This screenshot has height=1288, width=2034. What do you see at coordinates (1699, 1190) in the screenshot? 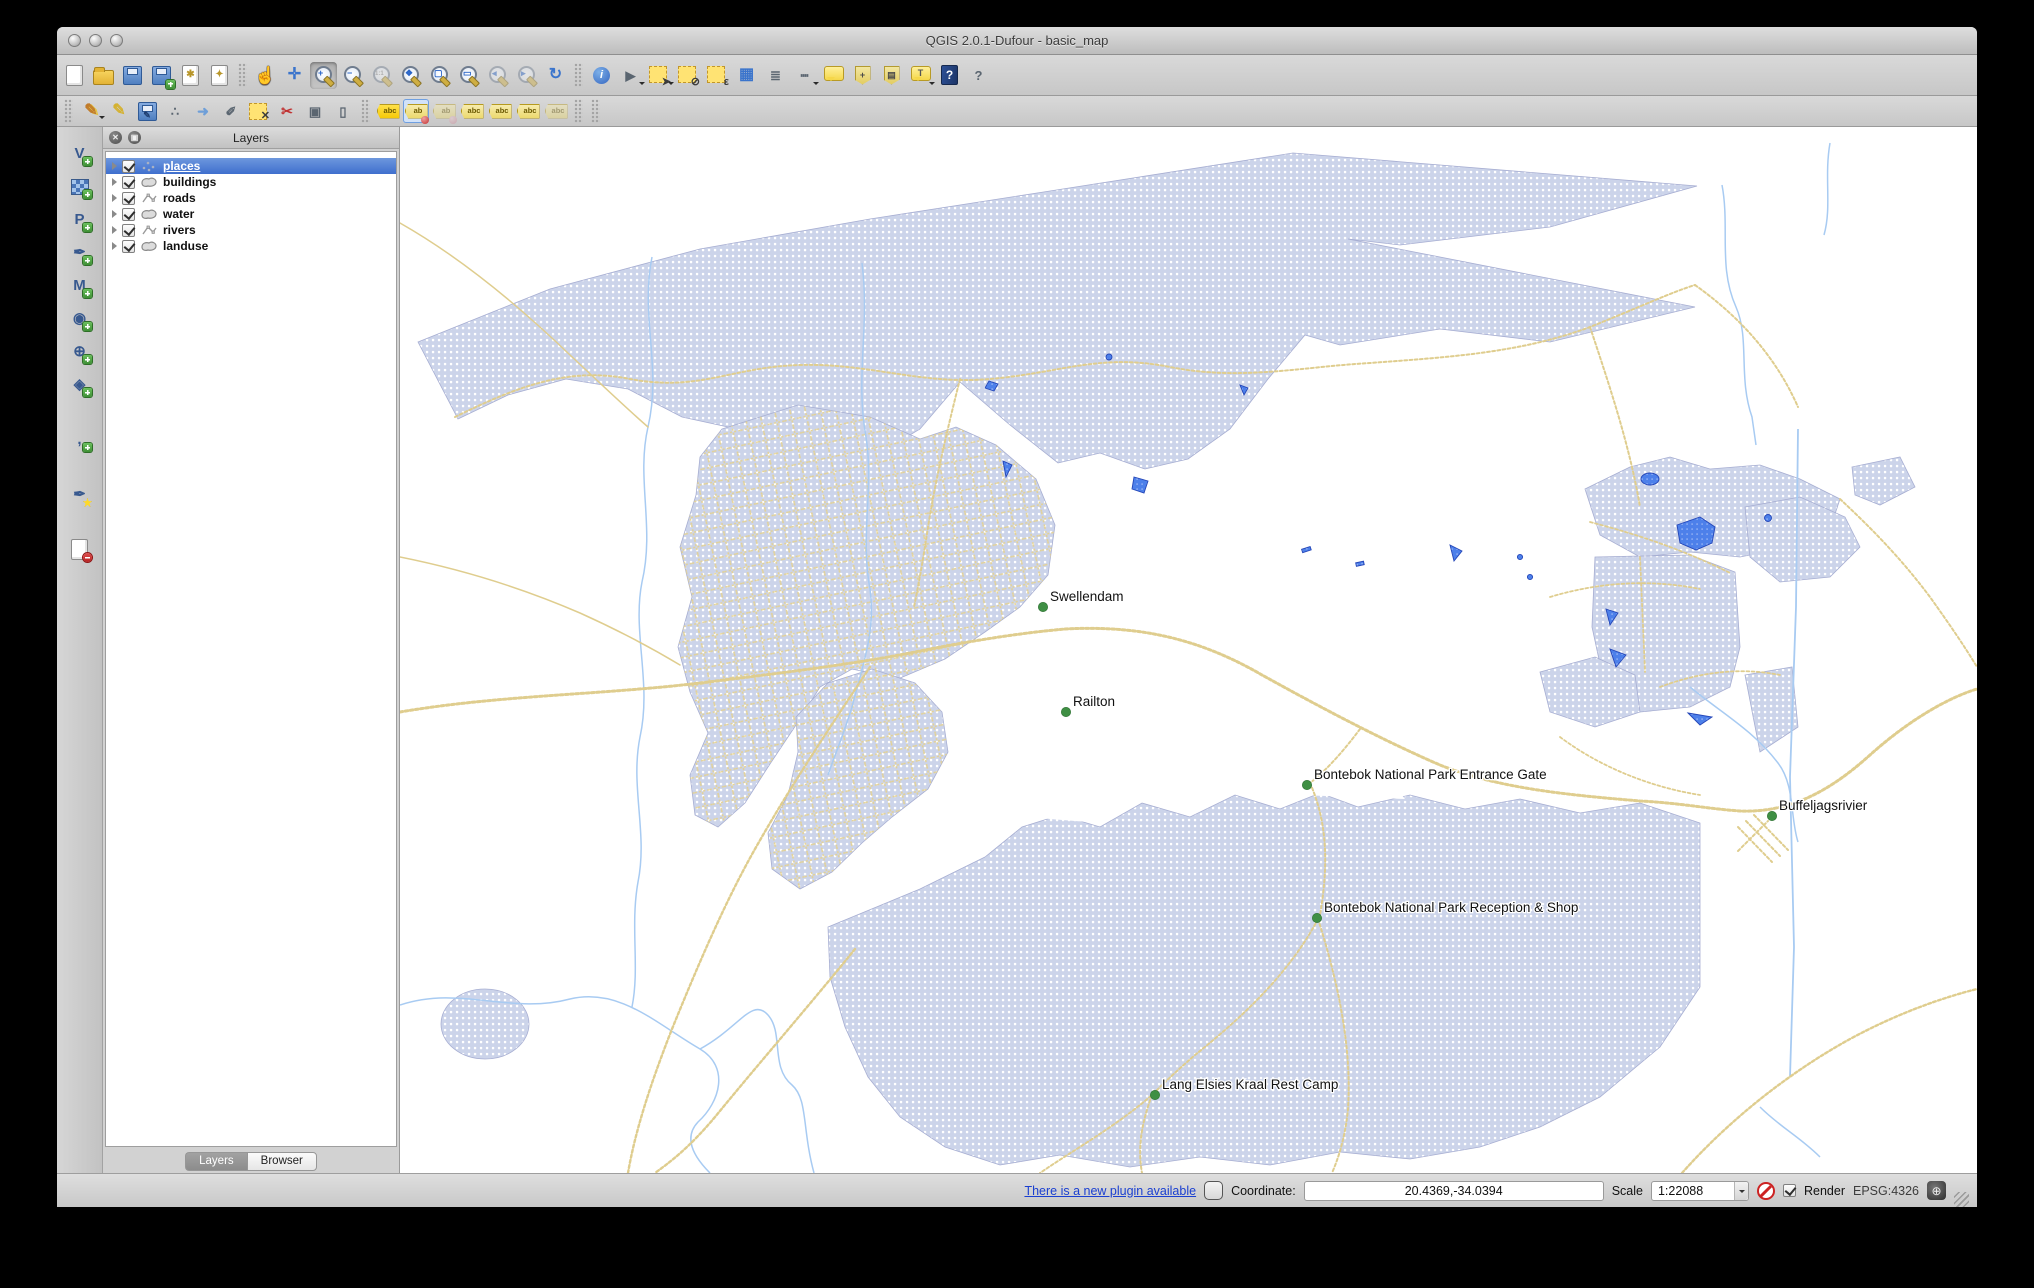
I see `scale-combobox: 1:22088` at bounding box center [1699, 1190].